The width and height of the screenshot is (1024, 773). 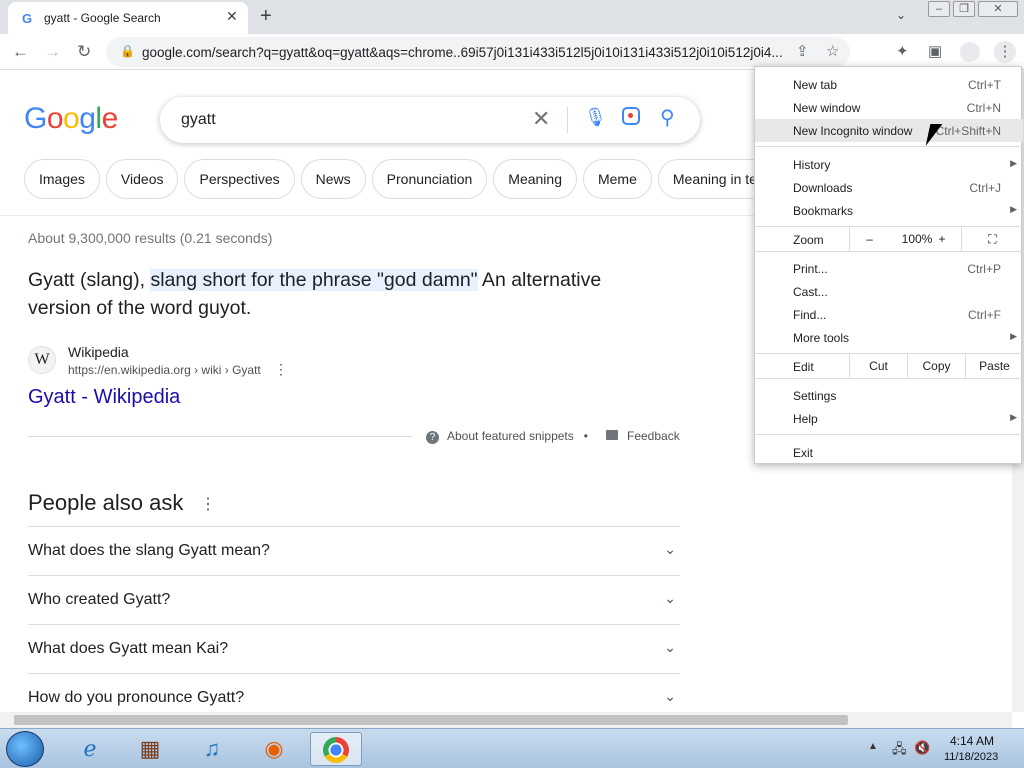 I want to click on feedback-link: Feedback, so click(x=643, y=436).